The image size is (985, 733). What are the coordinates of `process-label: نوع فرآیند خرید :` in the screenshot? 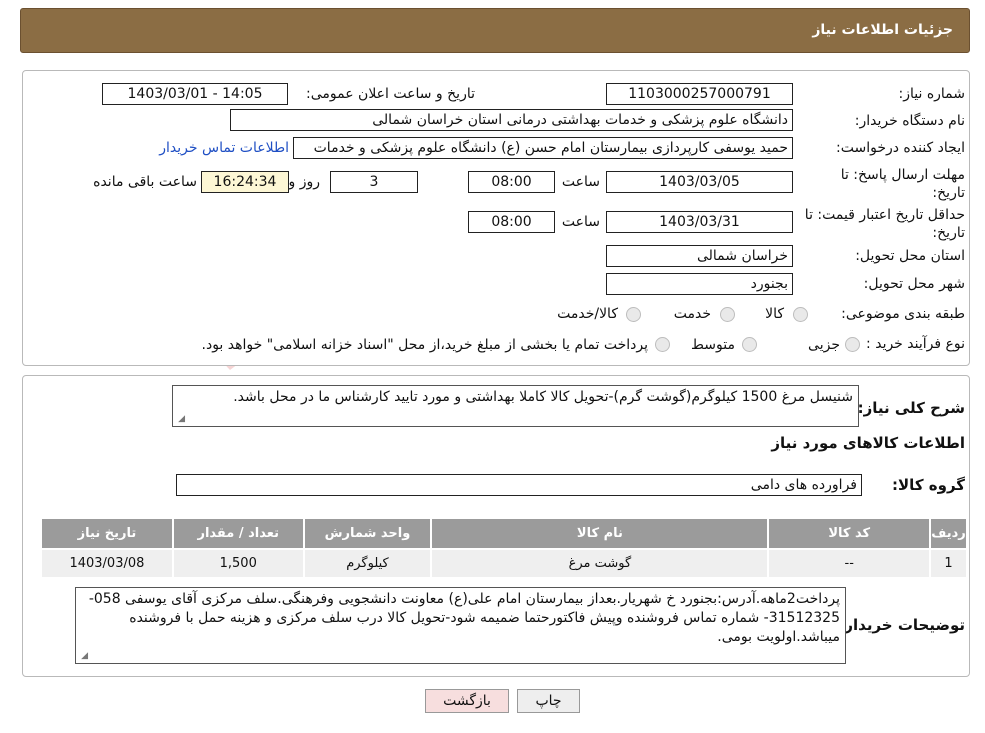 It's located at (915, 344).